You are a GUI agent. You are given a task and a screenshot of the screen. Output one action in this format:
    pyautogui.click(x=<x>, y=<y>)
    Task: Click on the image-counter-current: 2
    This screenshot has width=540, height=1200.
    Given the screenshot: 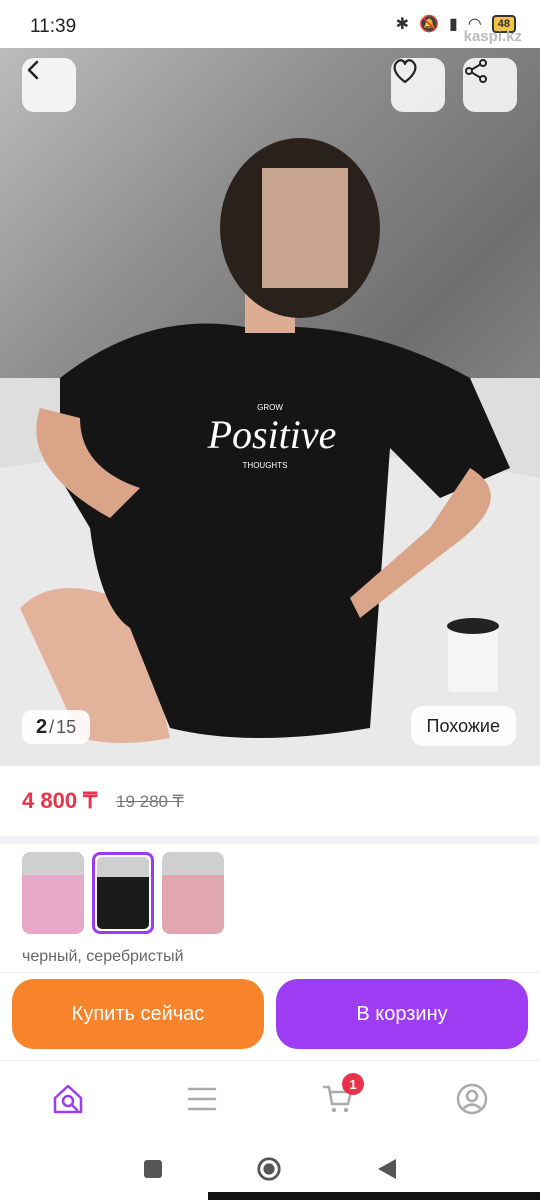 What is the action you would take?
    pyautogui.click(x=42, y=726)
    